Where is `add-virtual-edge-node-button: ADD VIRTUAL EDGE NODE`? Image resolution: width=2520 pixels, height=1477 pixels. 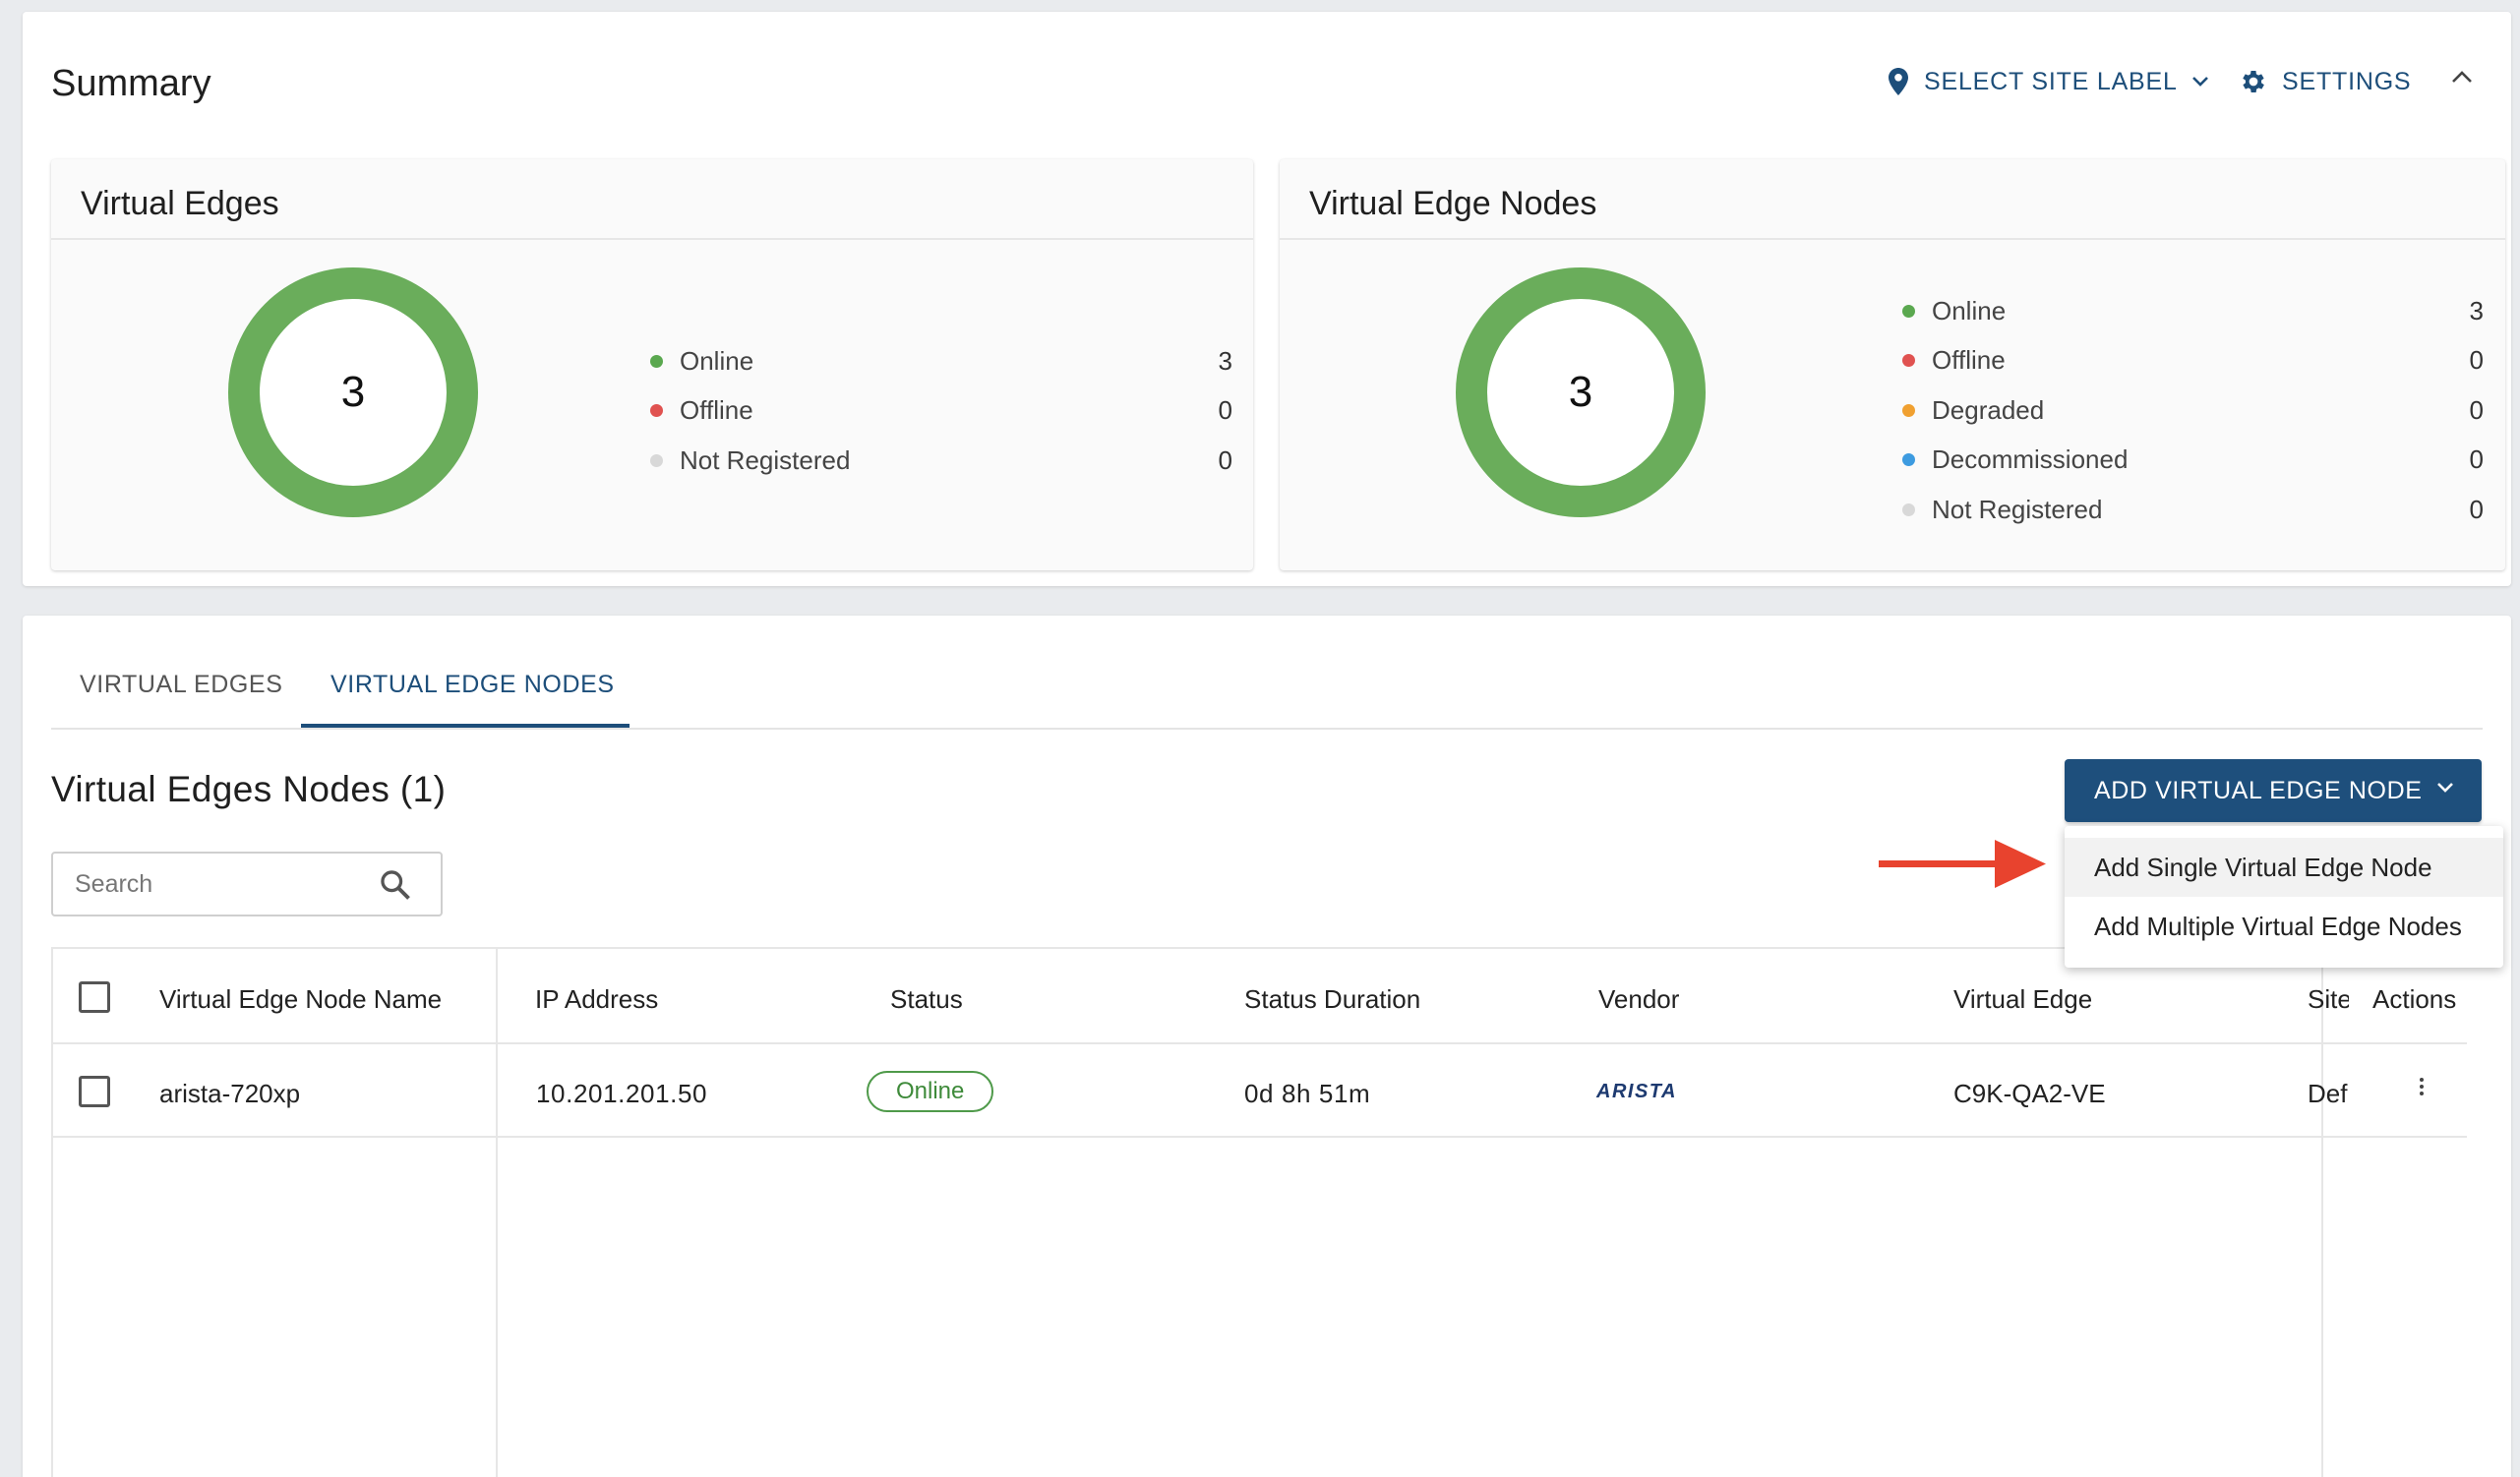 add-virtual-edge-node-button: ADD VIRTUAL EDGE NODE is located at coordinates (2273, 790).